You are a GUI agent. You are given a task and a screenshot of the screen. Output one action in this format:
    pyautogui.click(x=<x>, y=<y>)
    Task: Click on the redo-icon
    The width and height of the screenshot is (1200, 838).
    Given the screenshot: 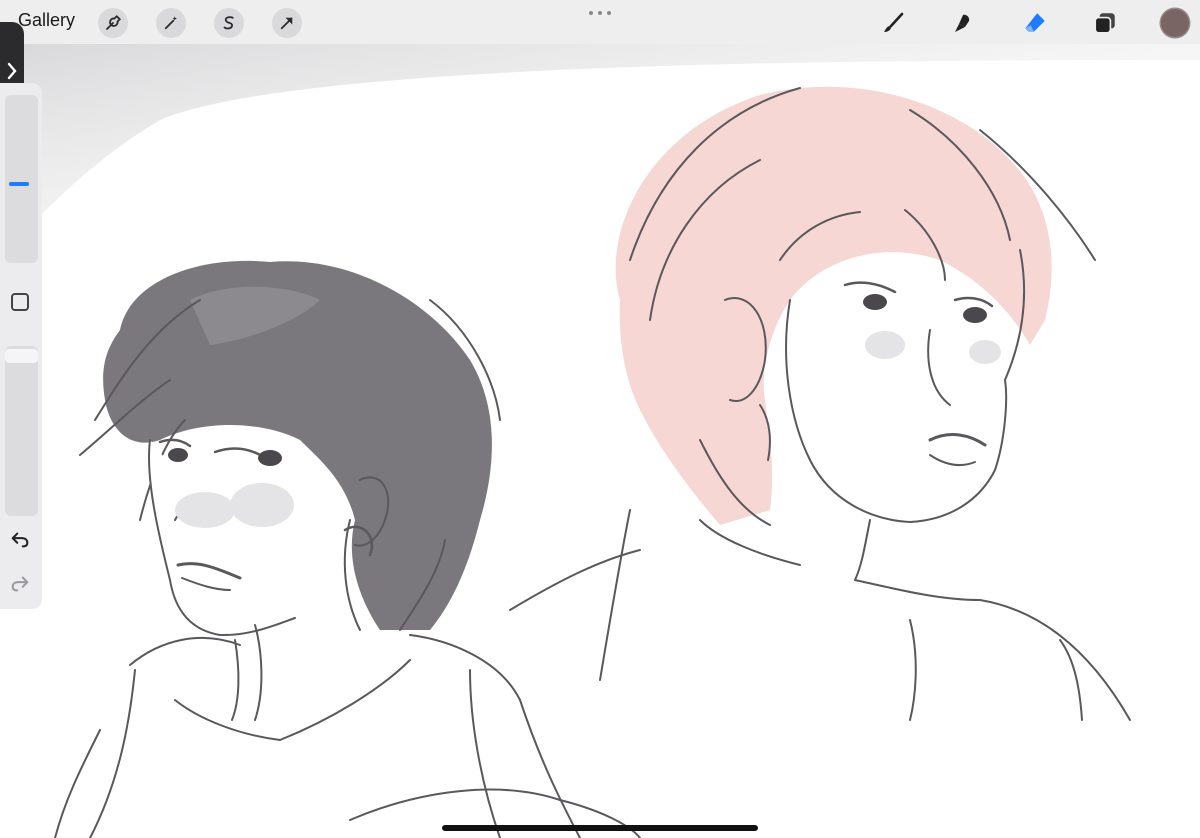 What is the action you would take?
    pyautogui.click(x=20, y=584)
    